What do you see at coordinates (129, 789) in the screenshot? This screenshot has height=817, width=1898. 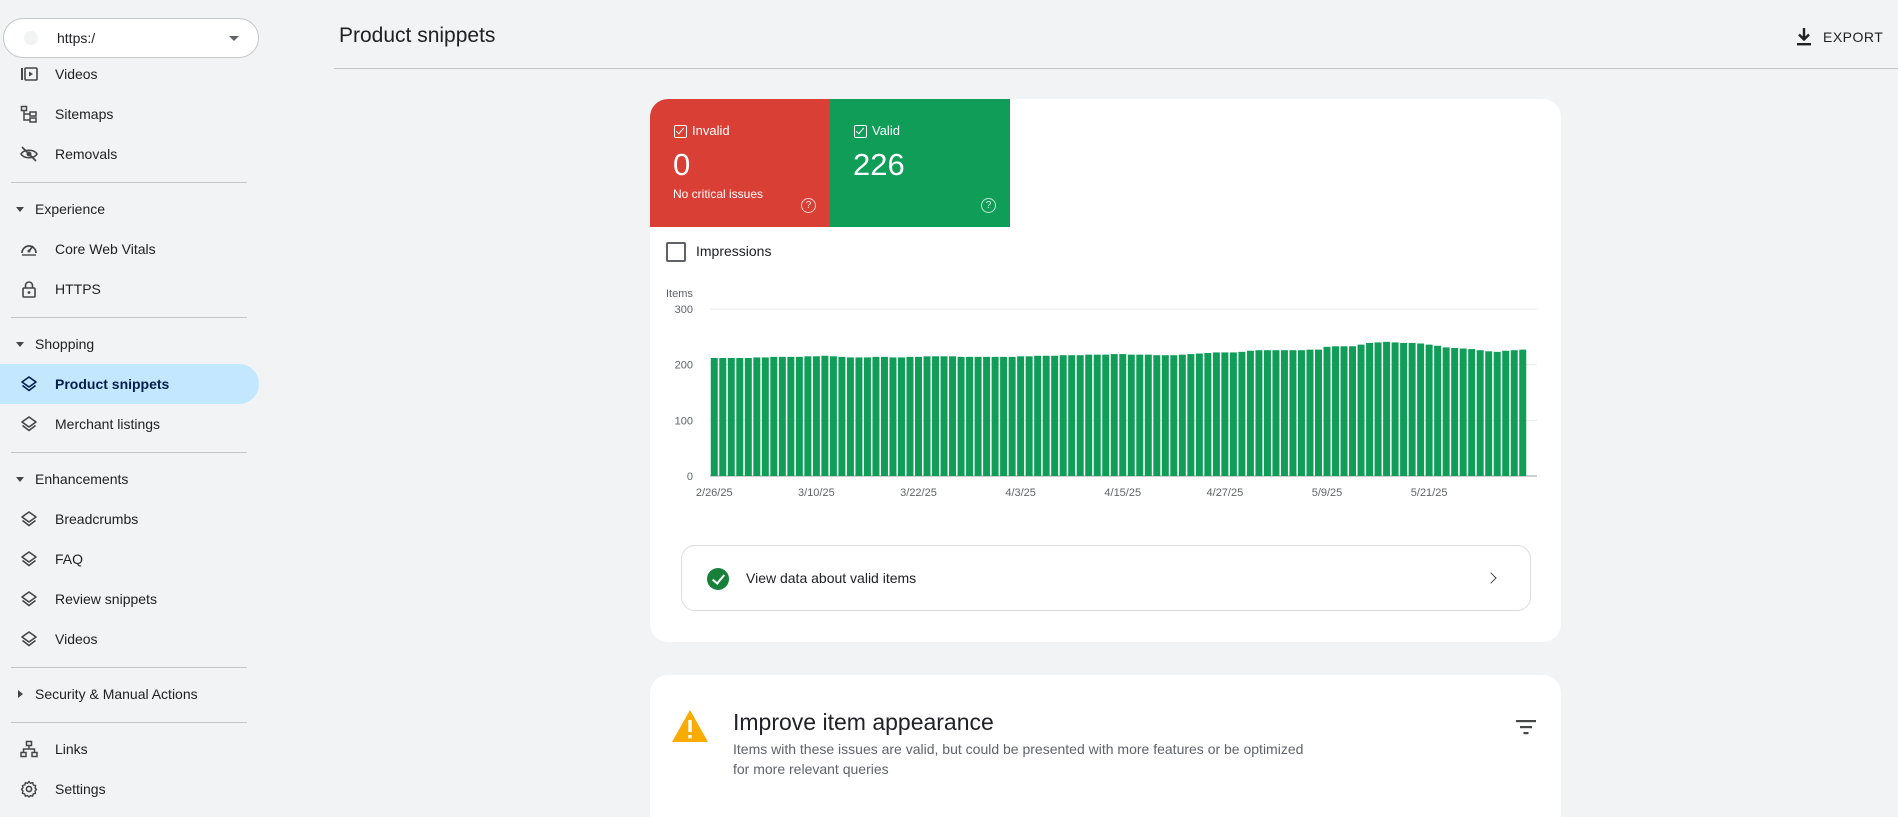 I see `sidebar-item-settings: Settings` at bounding box center [129, 789].